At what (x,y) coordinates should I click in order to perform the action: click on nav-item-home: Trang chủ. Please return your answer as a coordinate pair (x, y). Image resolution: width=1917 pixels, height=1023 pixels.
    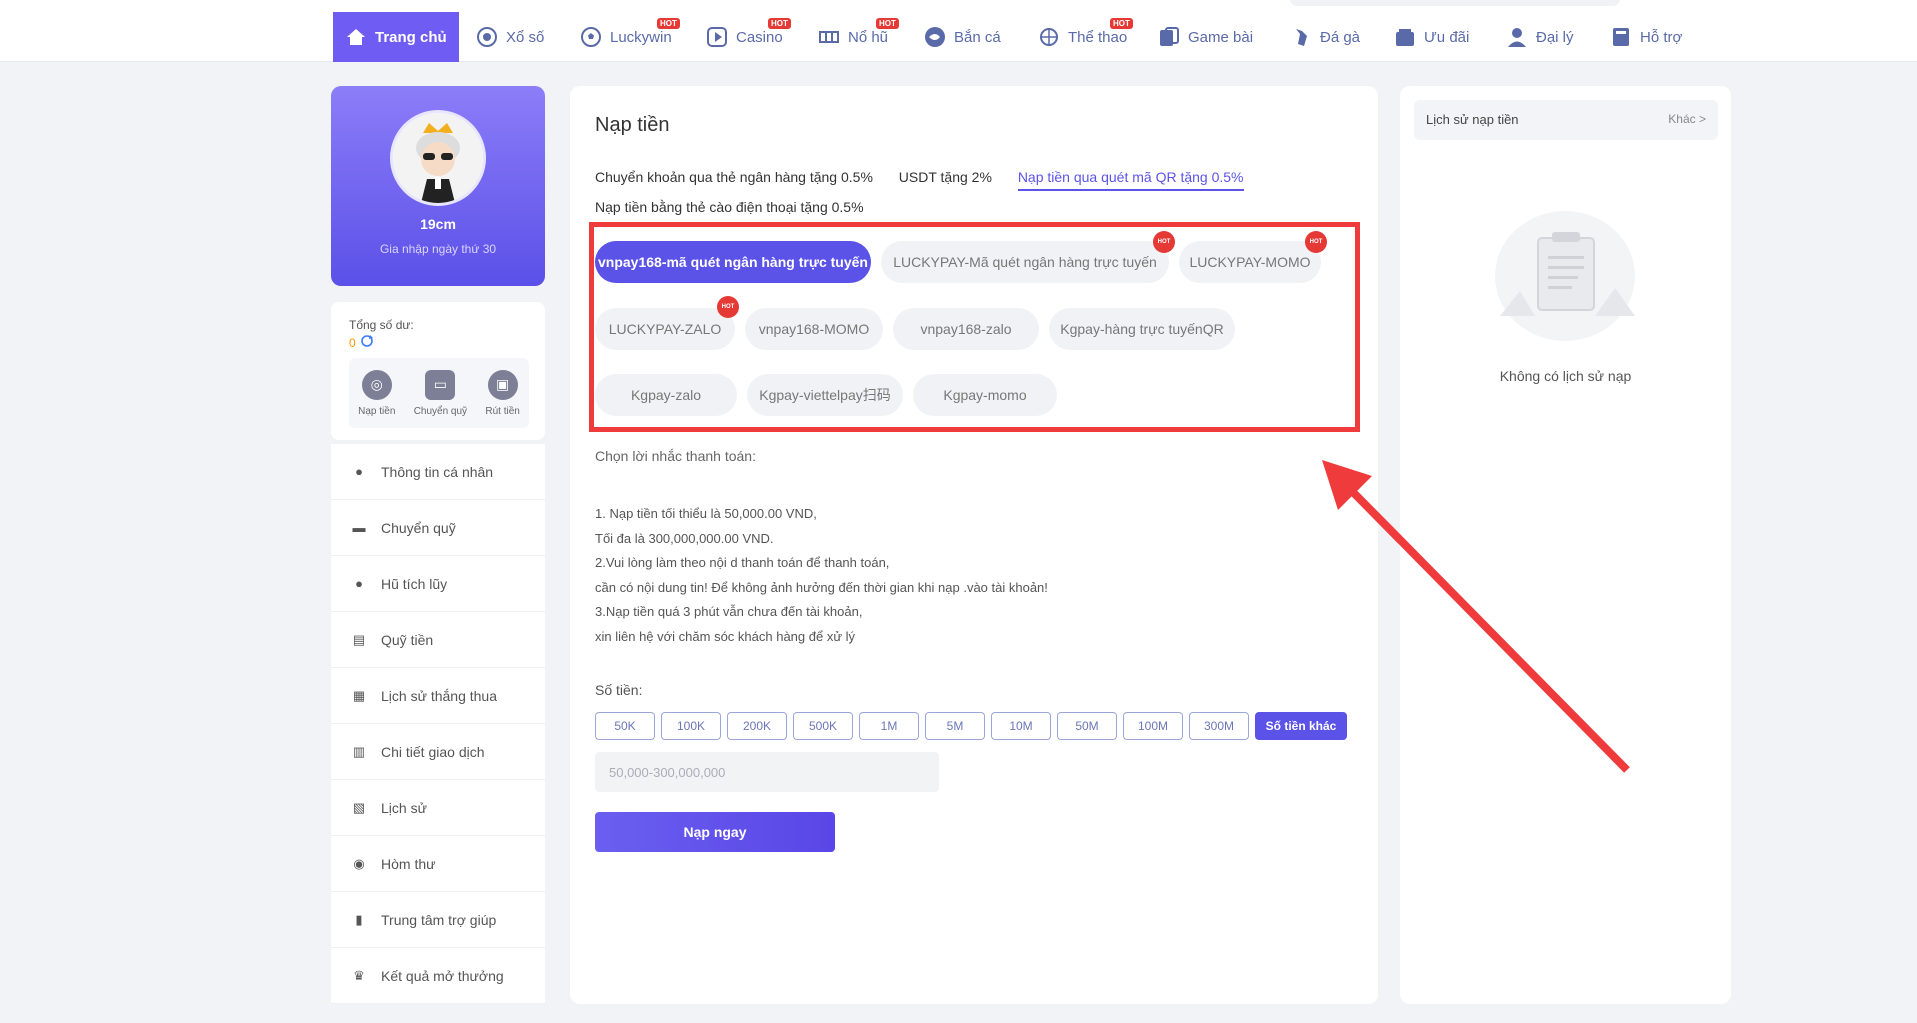
    Looking at the image, I should click on (396, 37).